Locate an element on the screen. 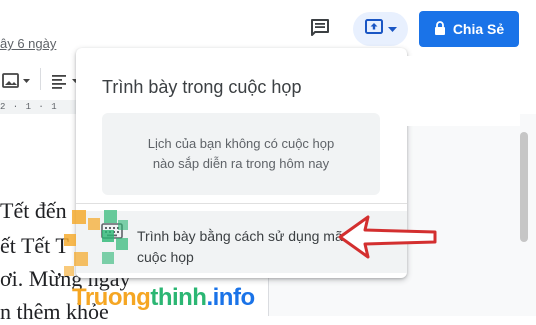 The image size is (536, 325). watermark-text: Truongthinh.info is located at coordinates (163, 297).